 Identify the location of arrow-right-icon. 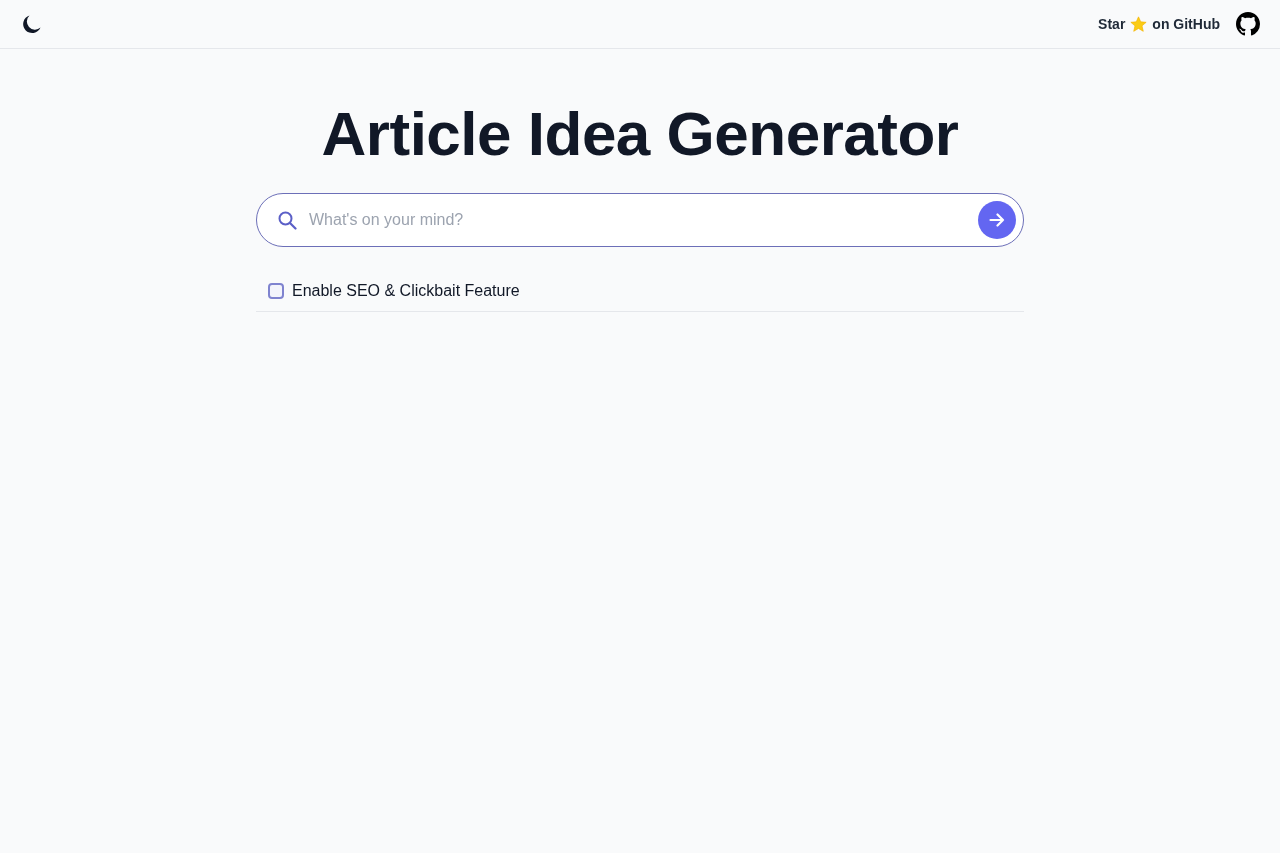
(997, 220).